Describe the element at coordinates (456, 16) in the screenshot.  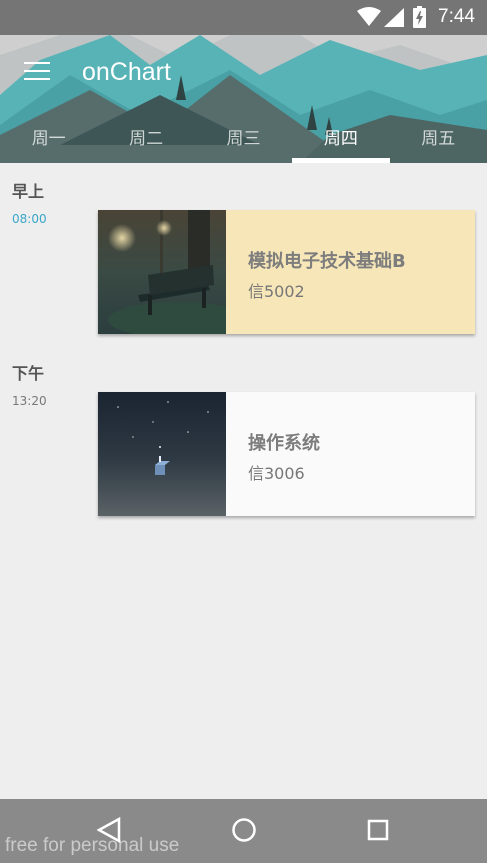
I see `clock: 7:44` at that location.